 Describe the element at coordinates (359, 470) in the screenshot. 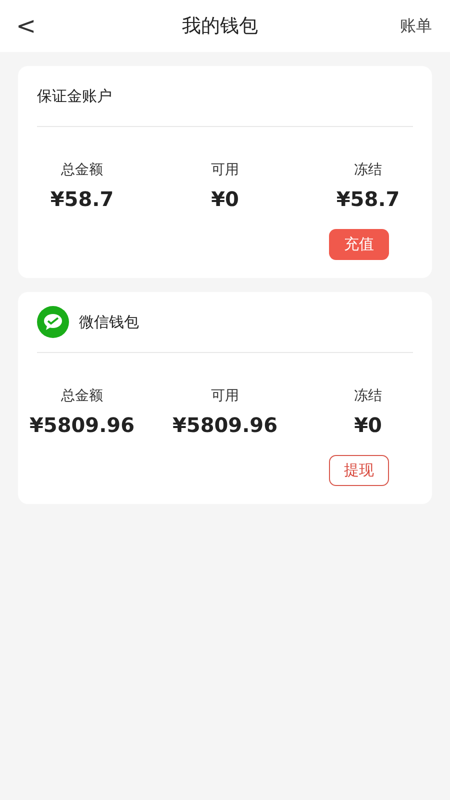

I see `withdraw-button: 提现` at that location.